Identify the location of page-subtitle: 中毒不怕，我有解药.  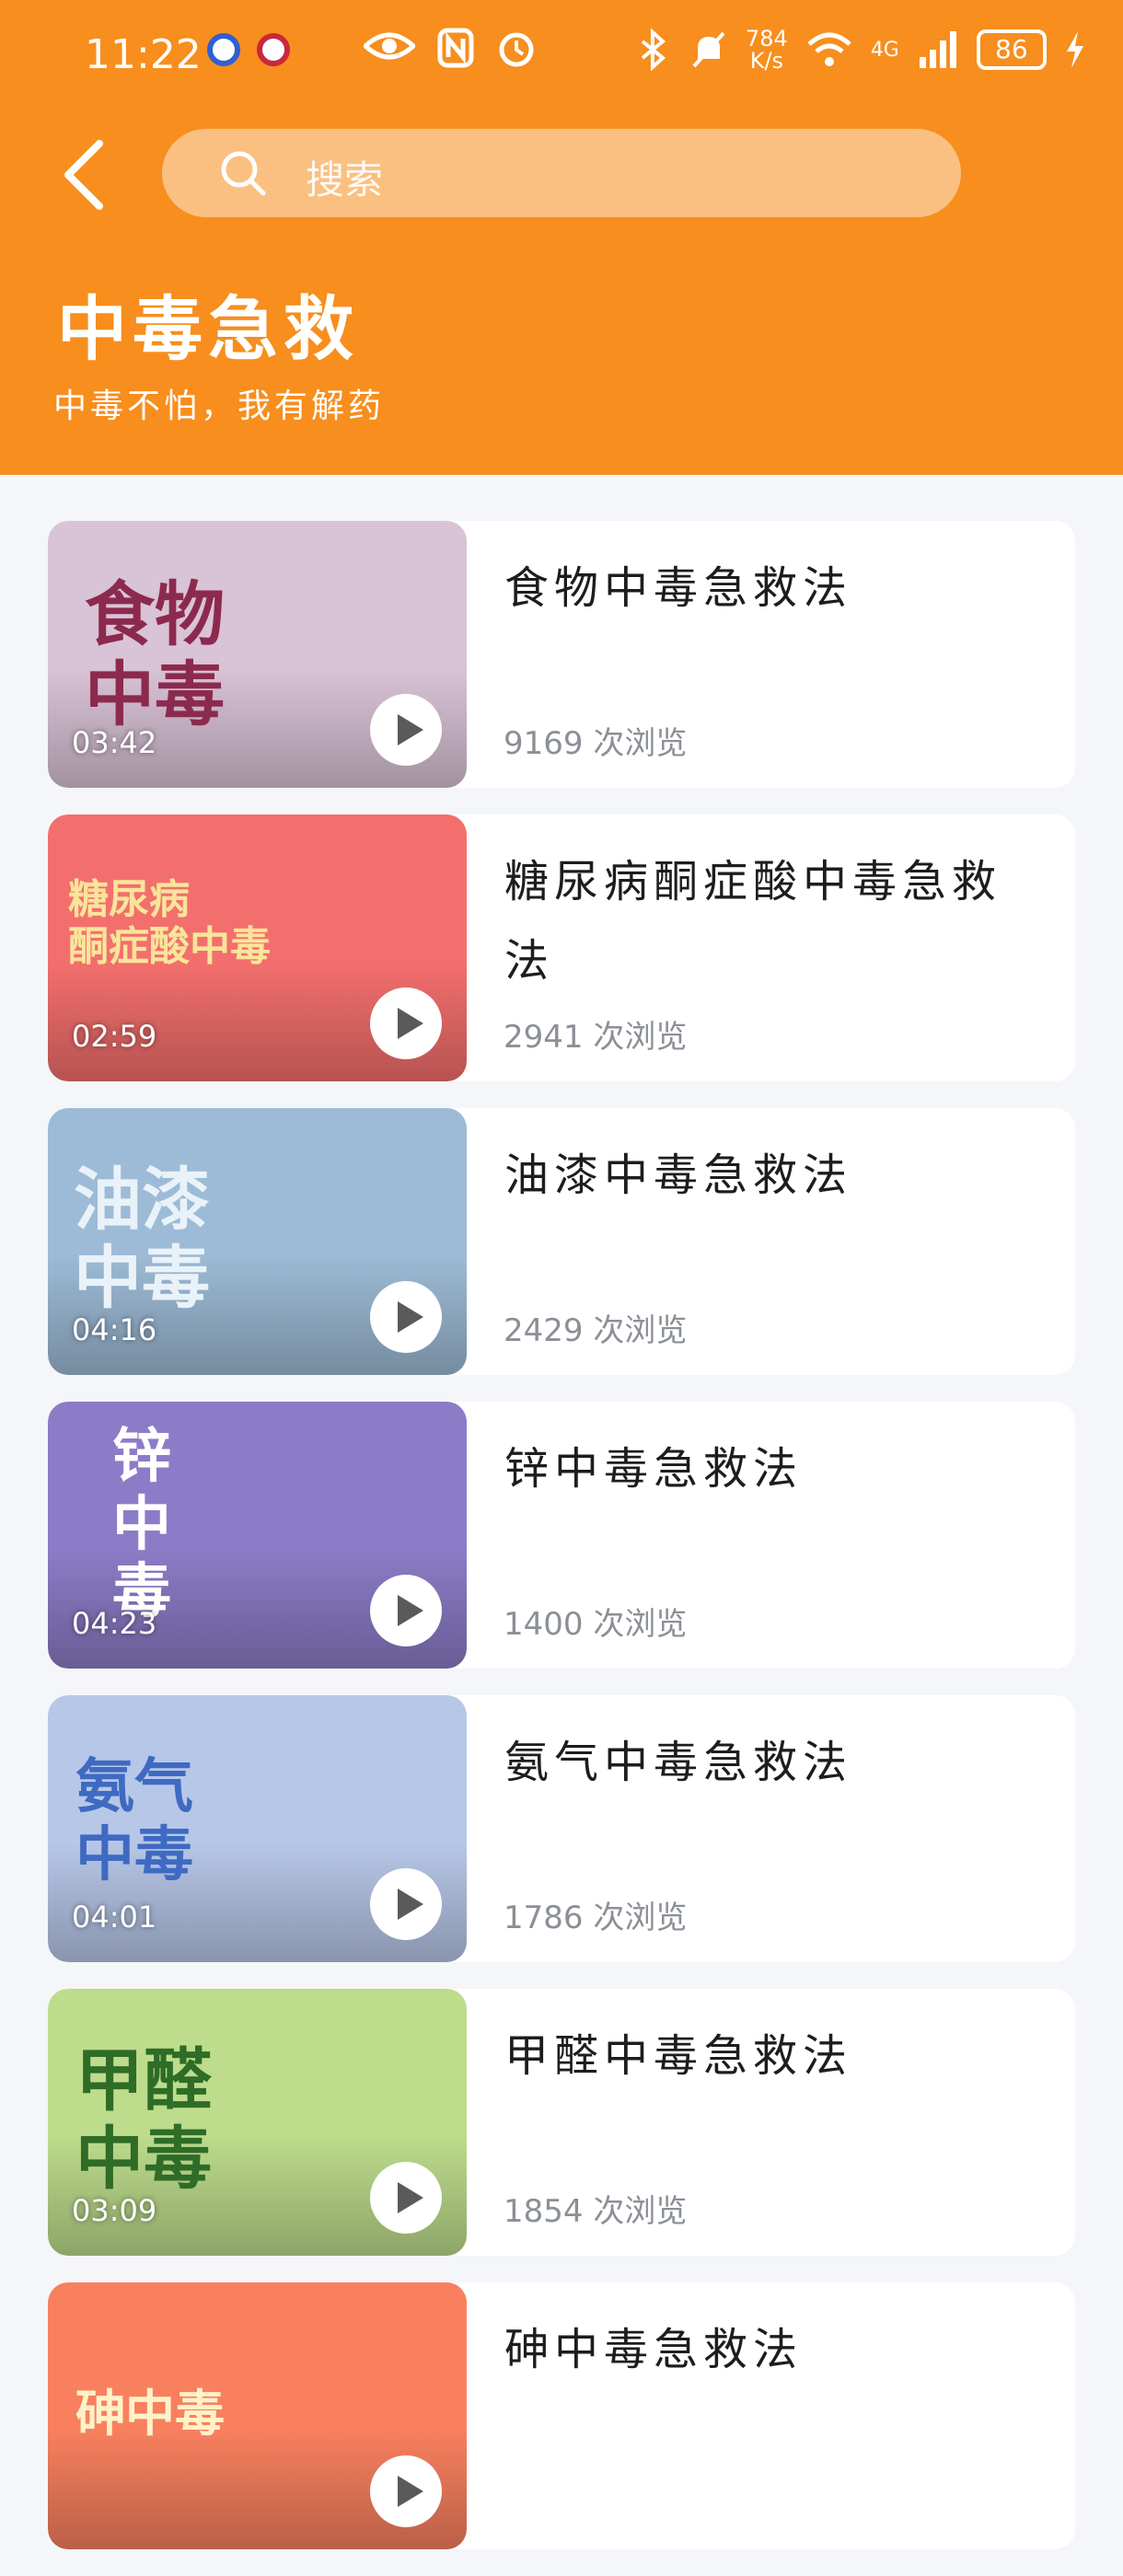
(219, 406).